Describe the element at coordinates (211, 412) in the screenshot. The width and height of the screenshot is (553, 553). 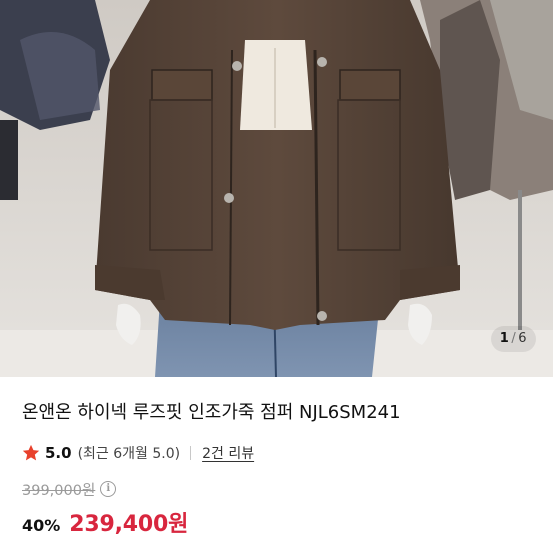
I see `product-title: 온앤온 하이넥 루즈핏 인조가죽 점퍼 NJL6SM241` at that location.